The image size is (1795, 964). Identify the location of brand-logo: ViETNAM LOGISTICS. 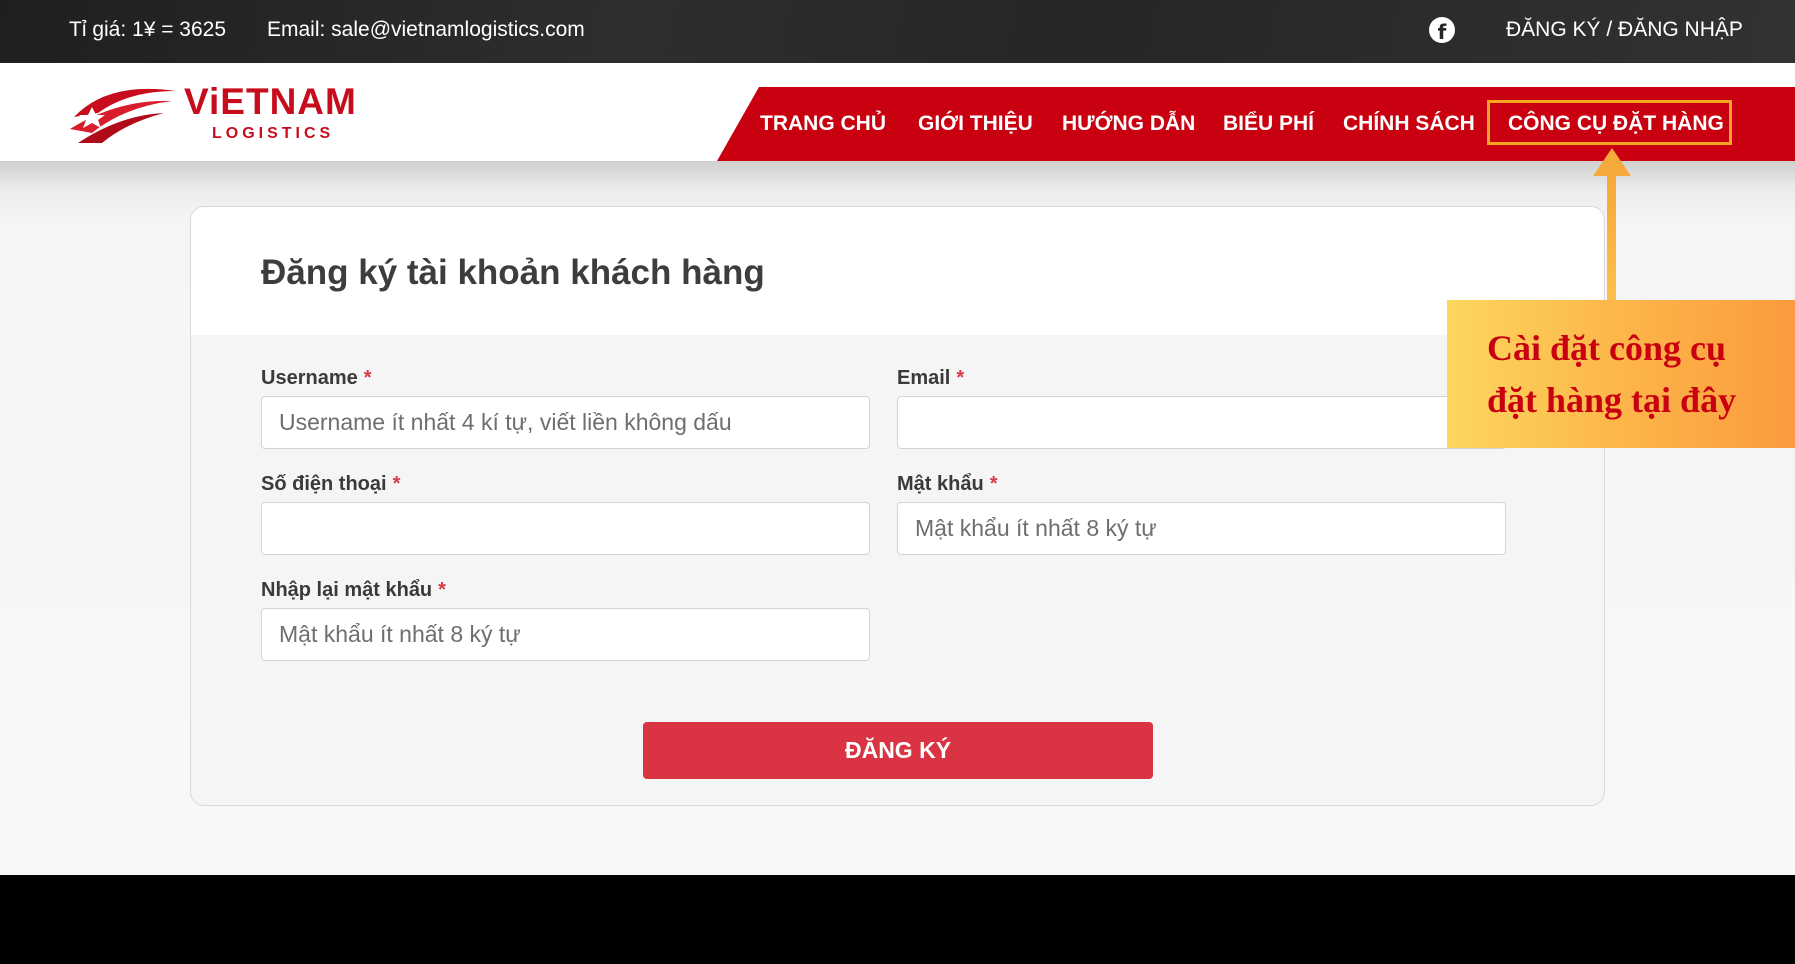
(218, 112).